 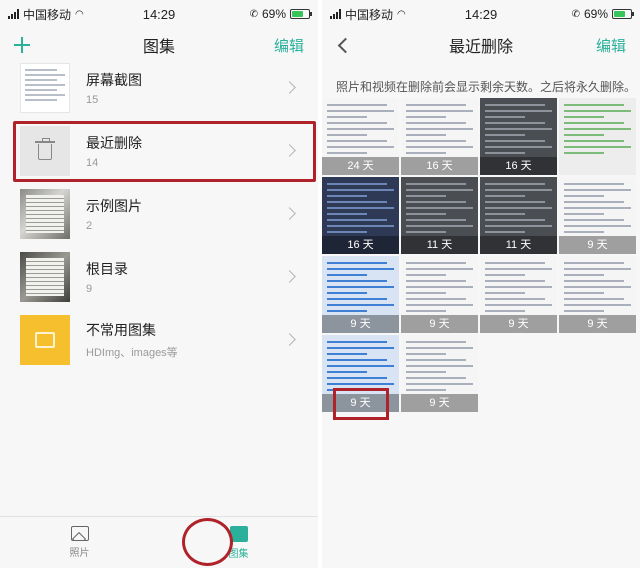 I want to click on album-name: 示例图片, so click(x=114, y=205).